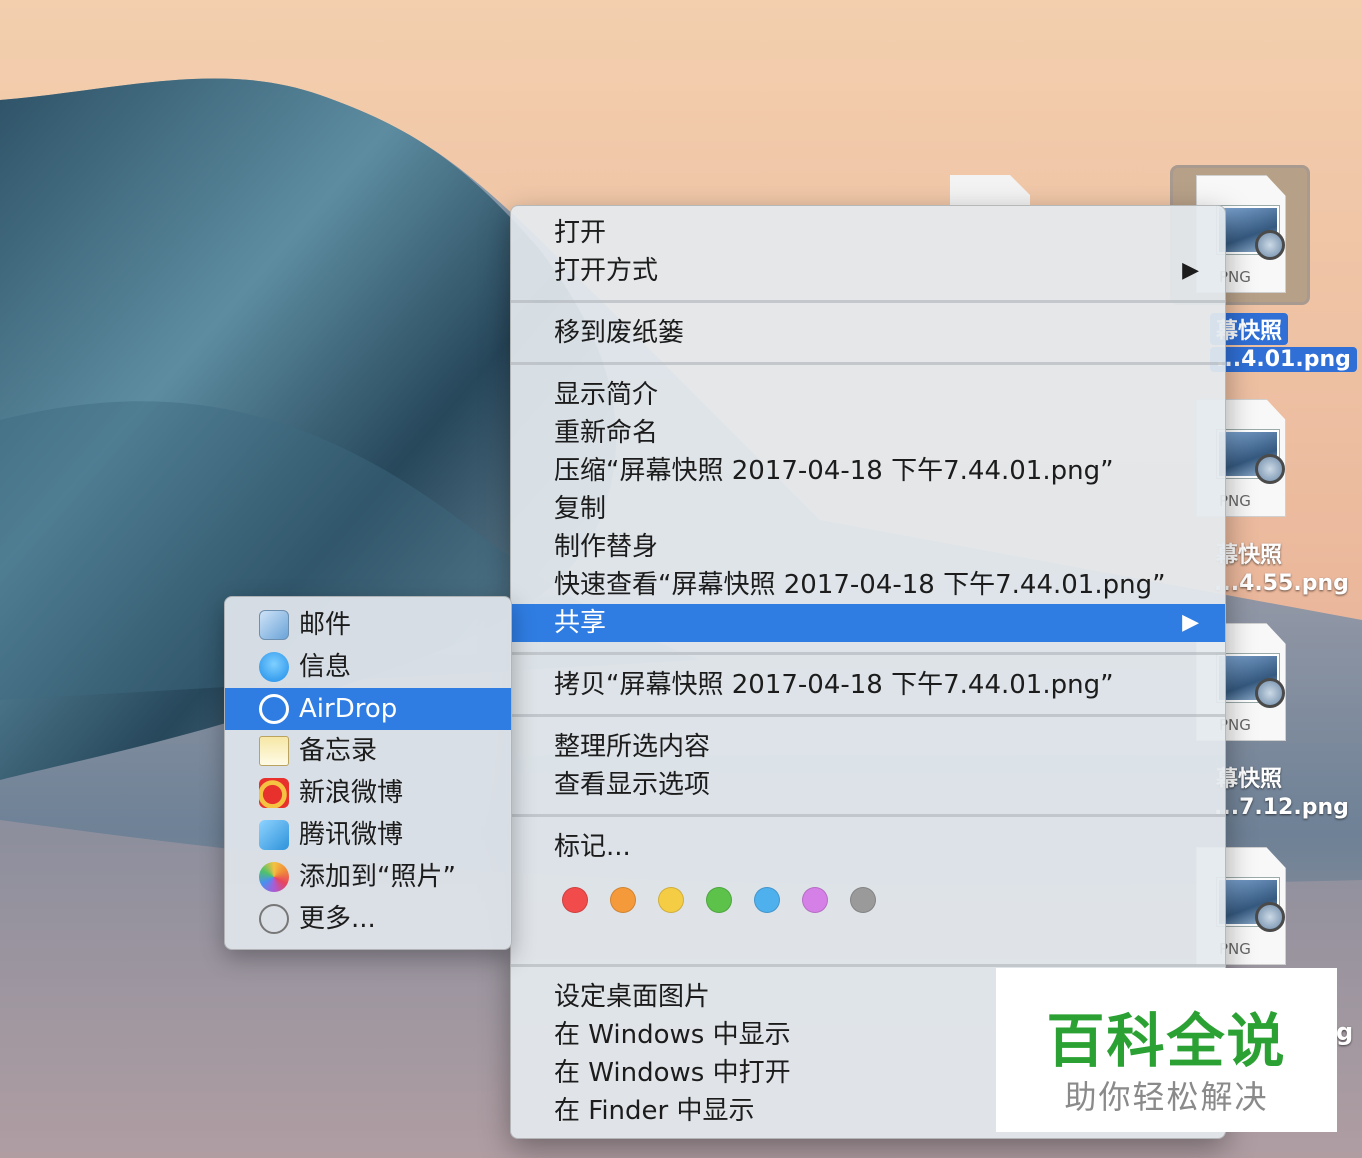 The width and height of the screenshot is (1362, 1158). I want to click on share-item-add-to-photos: 添加到“照片”, so click(368, 877).